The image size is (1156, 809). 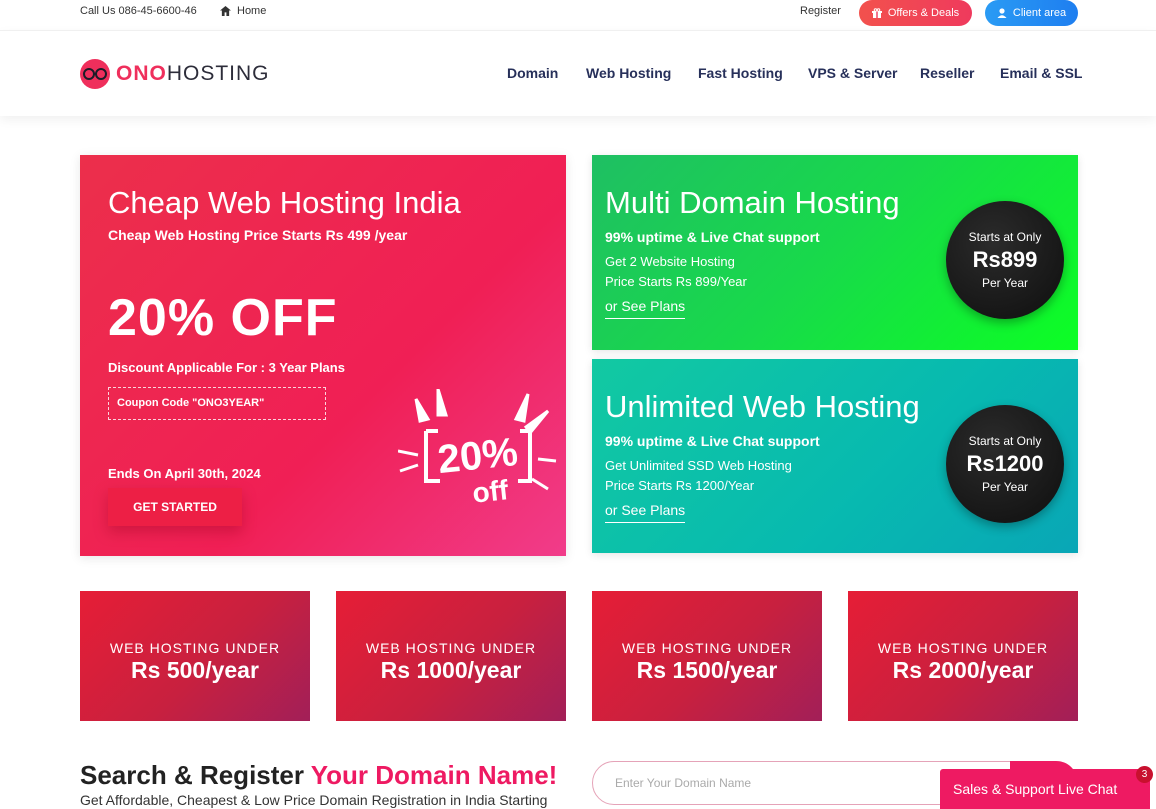 I want to click on nav-vps-server: VPS & Server, so click(x=853, y=73).